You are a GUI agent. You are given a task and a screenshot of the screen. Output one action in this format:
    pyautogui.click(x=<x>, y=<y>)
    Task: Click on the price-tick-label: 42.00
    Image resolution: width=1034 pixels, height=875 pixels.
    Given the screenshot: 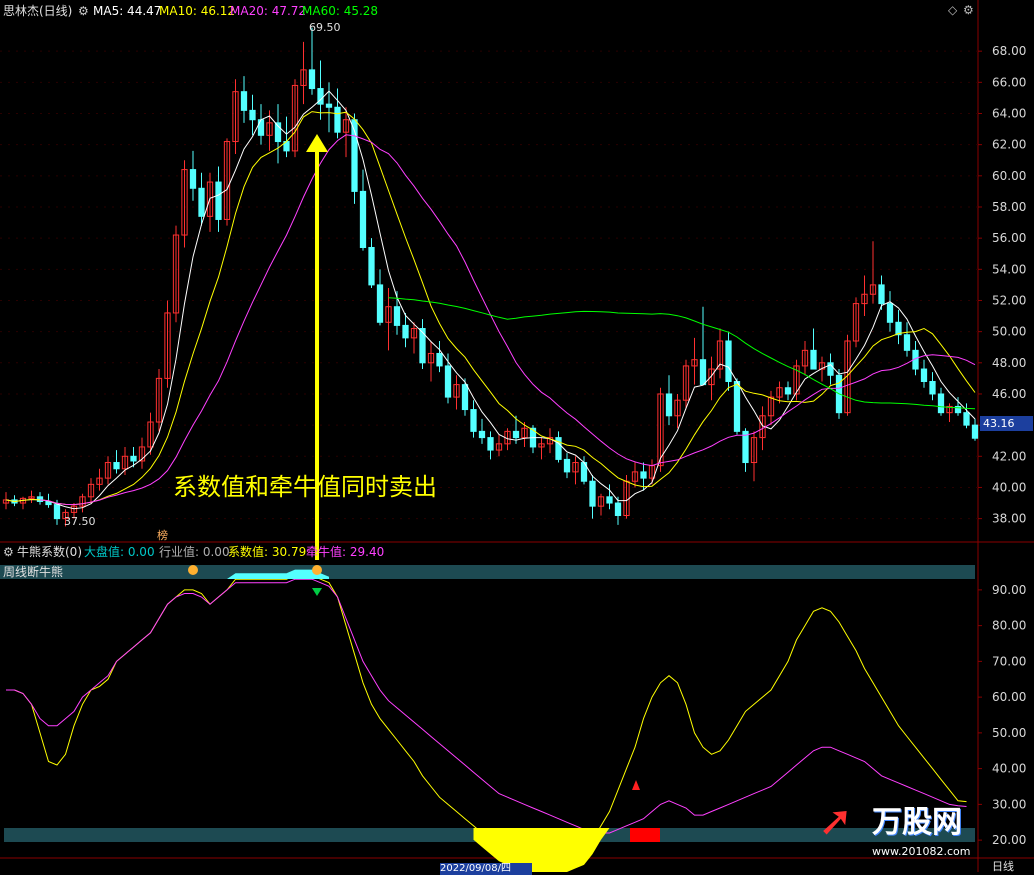 What is the action you would take?
    pyautogui.click(x=1009, y=456)
    